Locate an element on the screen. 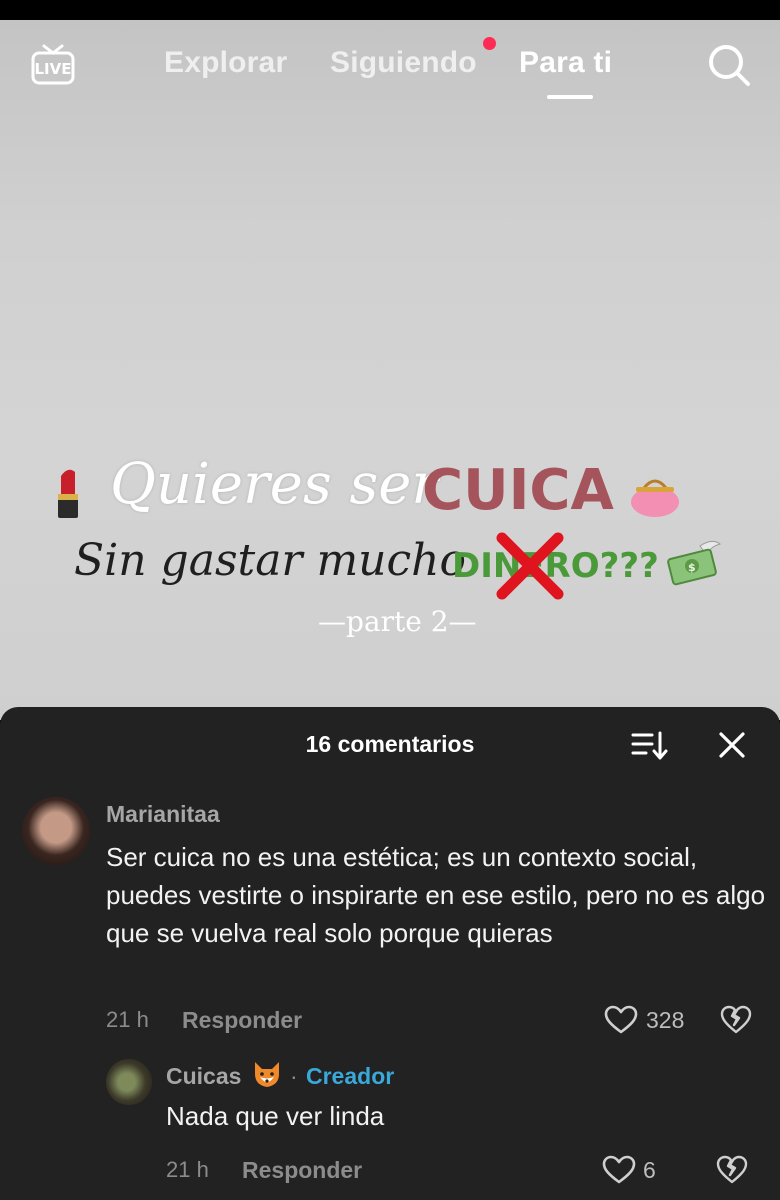 The width and height of the screenshot is (780, 1200). sort-icon is located at coordinates (649, 746).